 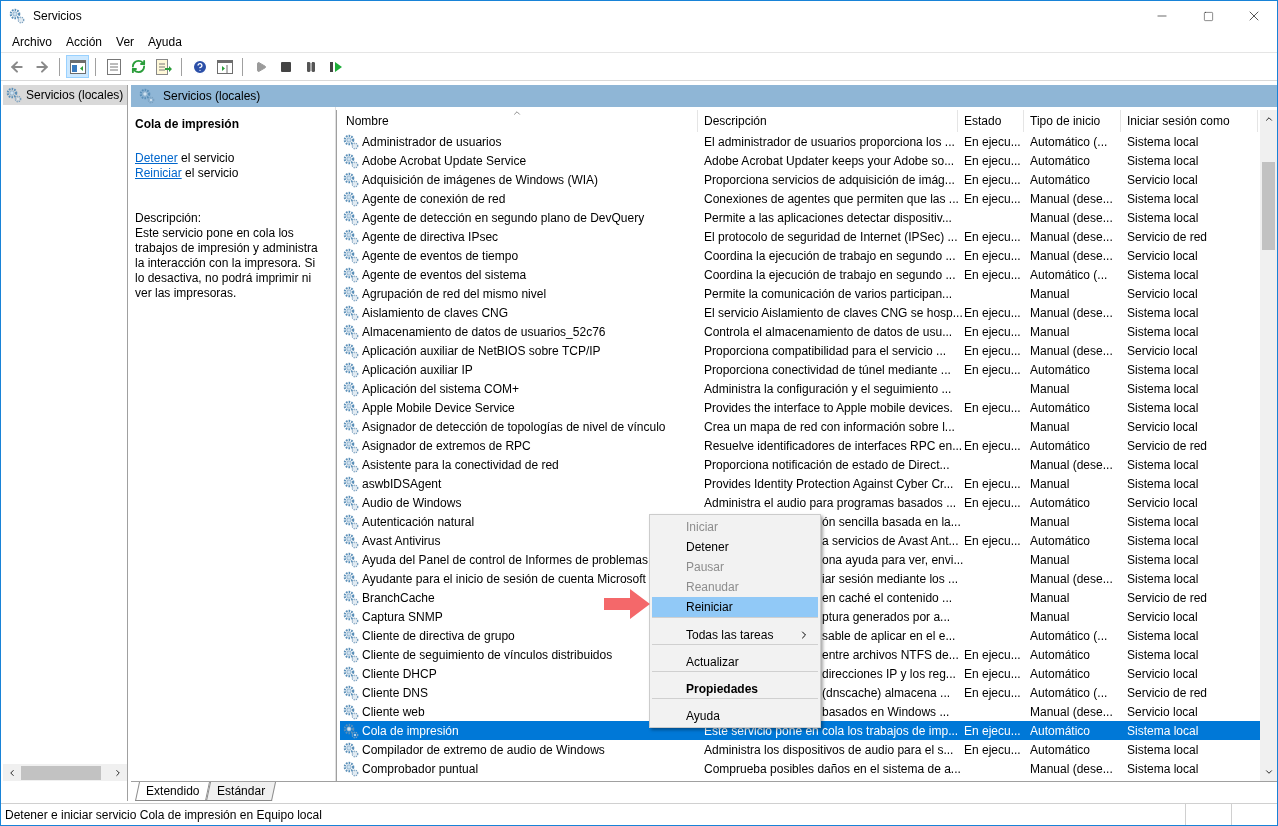 What do you see at coordinates (156, 158) in the screenshot?
I see `action-link: Detener` at bounding box center [156, 158].